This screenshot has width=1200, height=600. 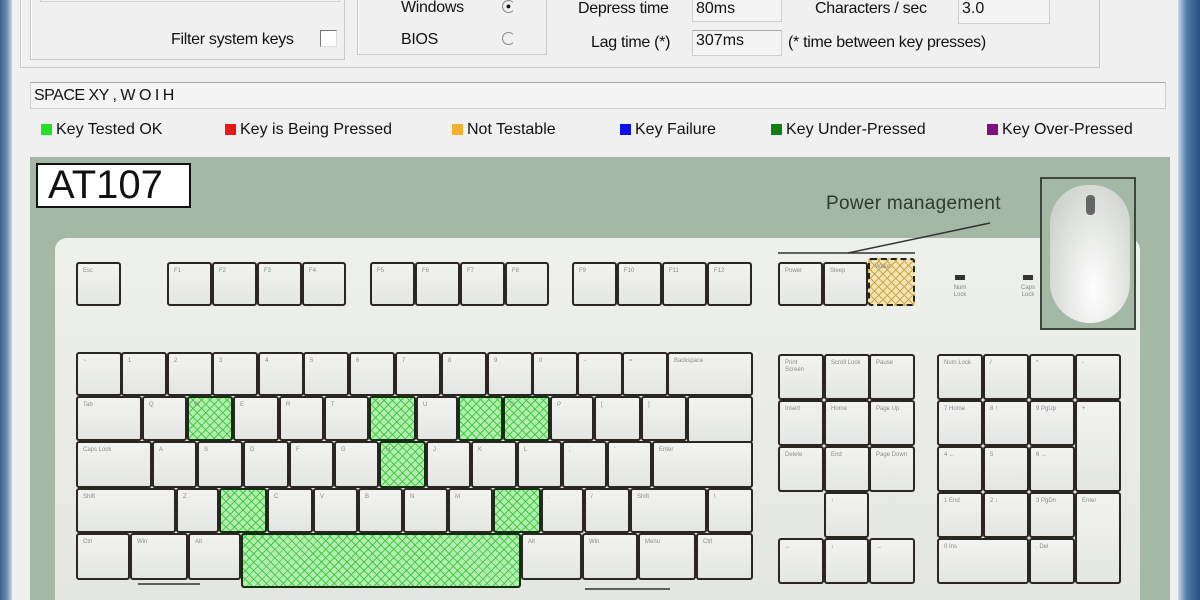 I want to click on key-4: 4, so click(x=281, y=374).